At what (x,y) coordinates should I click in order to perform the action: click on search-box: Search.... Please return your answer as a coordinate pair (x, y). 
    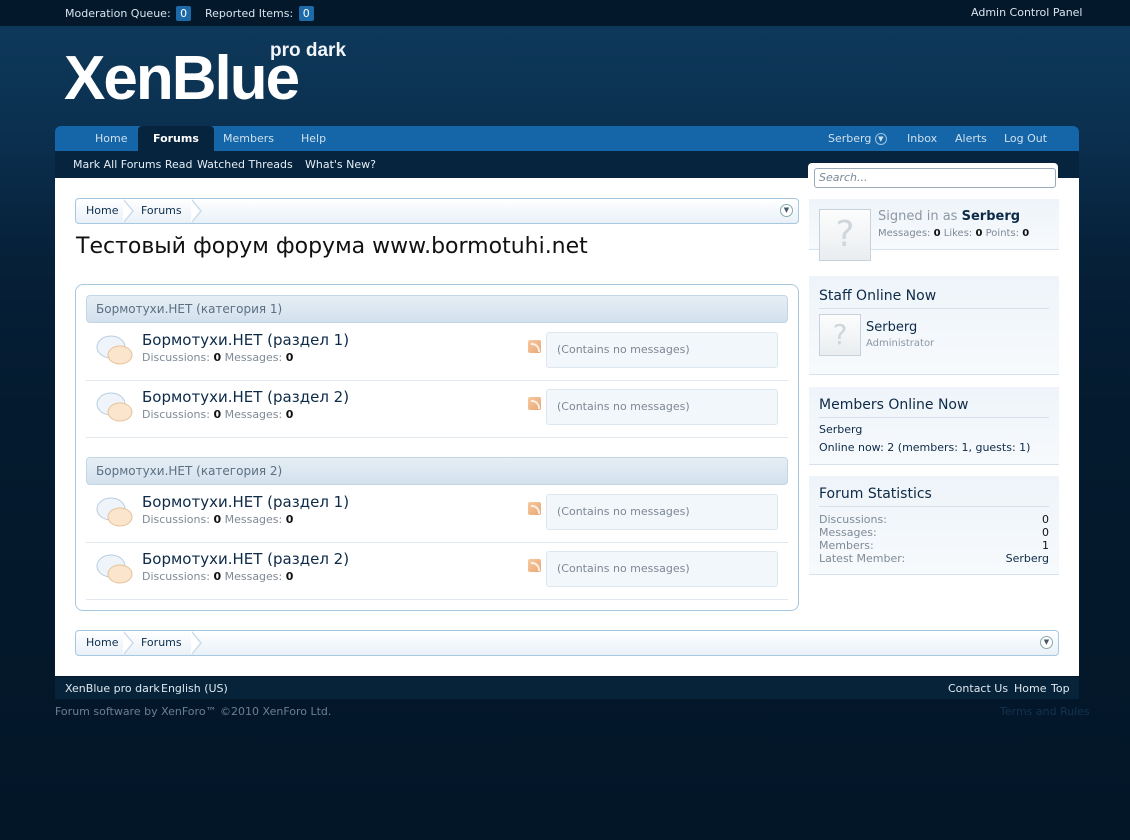
    Looking at the image, I should click on (933, 180).